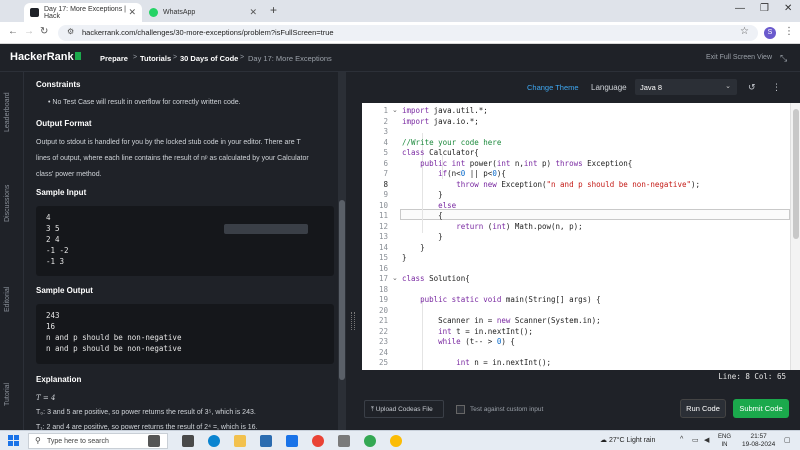 This screenshot has height=450, width=800. I want to click on drag-handle-icon, so click(353, 321).